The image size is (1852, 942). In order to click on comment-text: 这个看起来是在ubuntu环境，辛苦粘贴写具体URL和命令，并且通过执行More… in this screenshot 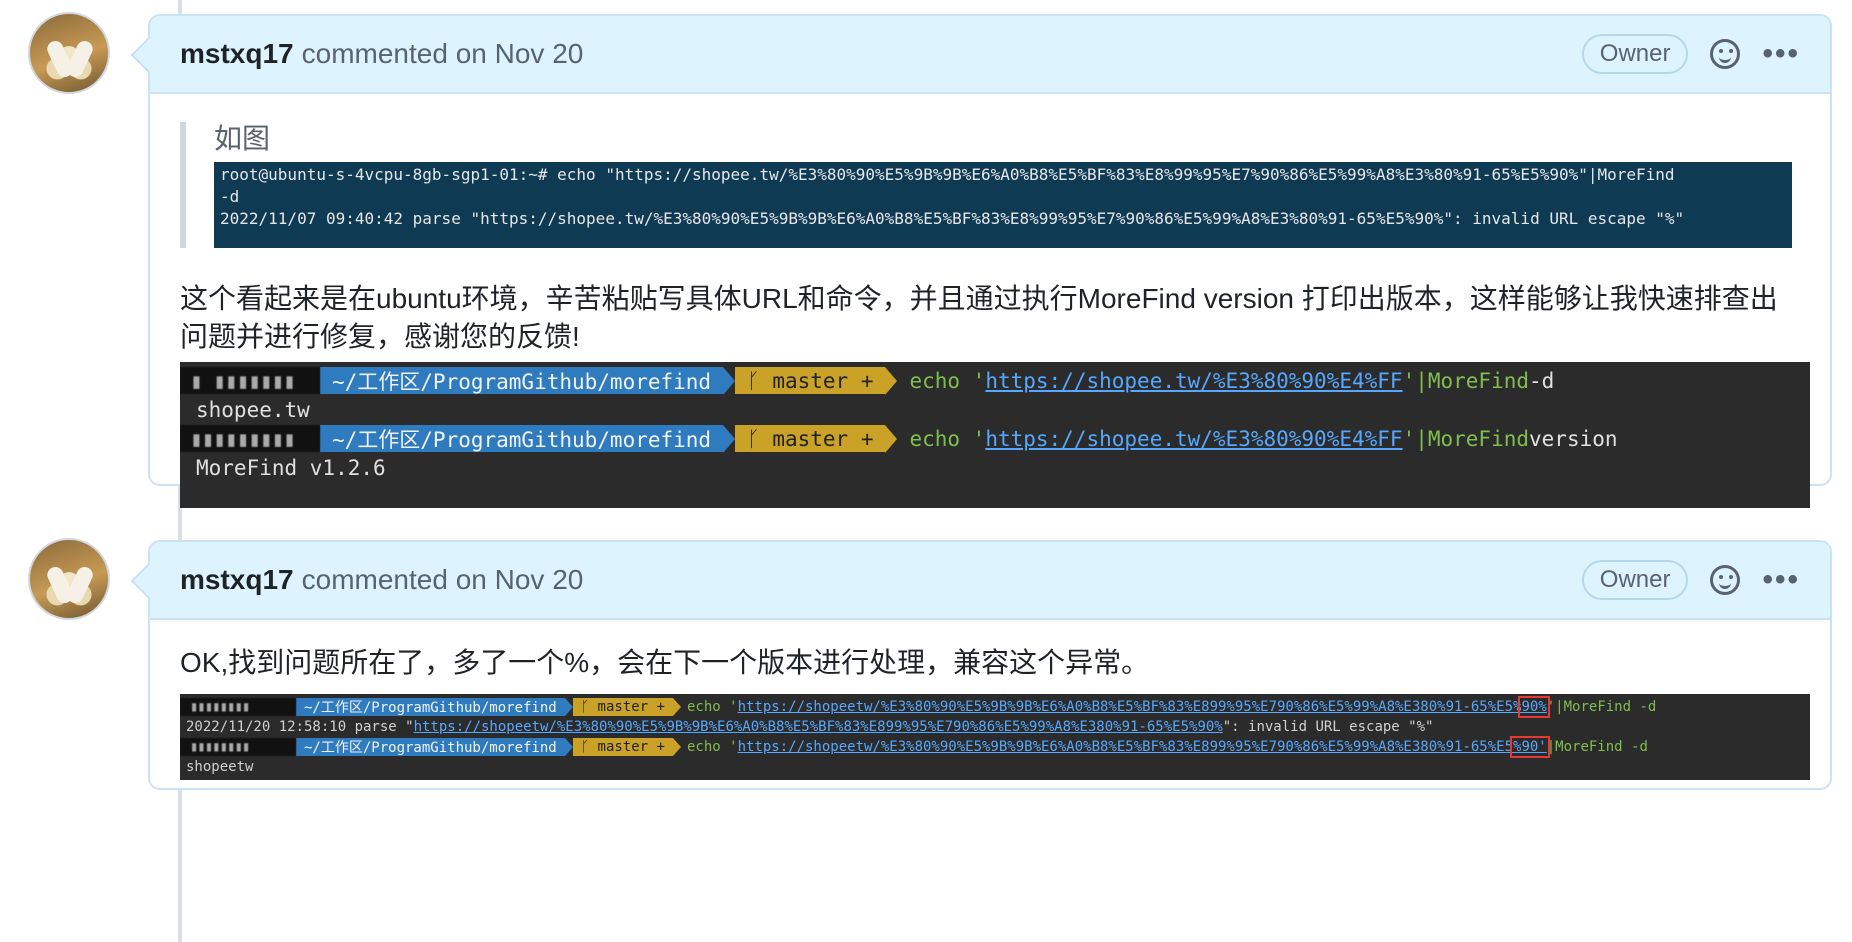, I will do `click(979, 317)`.